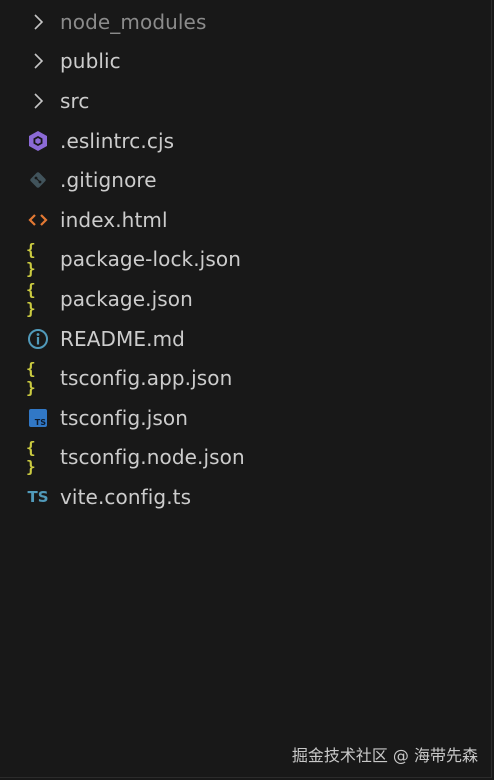 The image size is (494, 780). Describe the element at coordinates (245, 299) in the screenshot. I see `tree-item-package-json: { } package.json` at that location.